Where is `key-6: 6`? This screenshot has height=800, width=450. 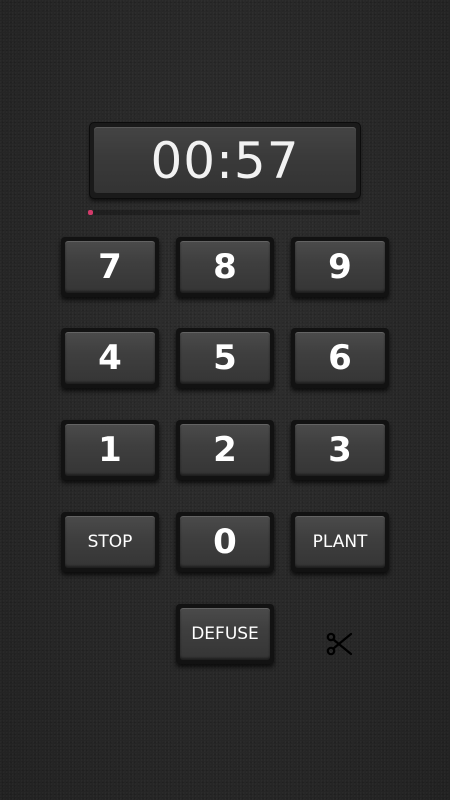 key-6: 6 is located at coordinates (340, 358).